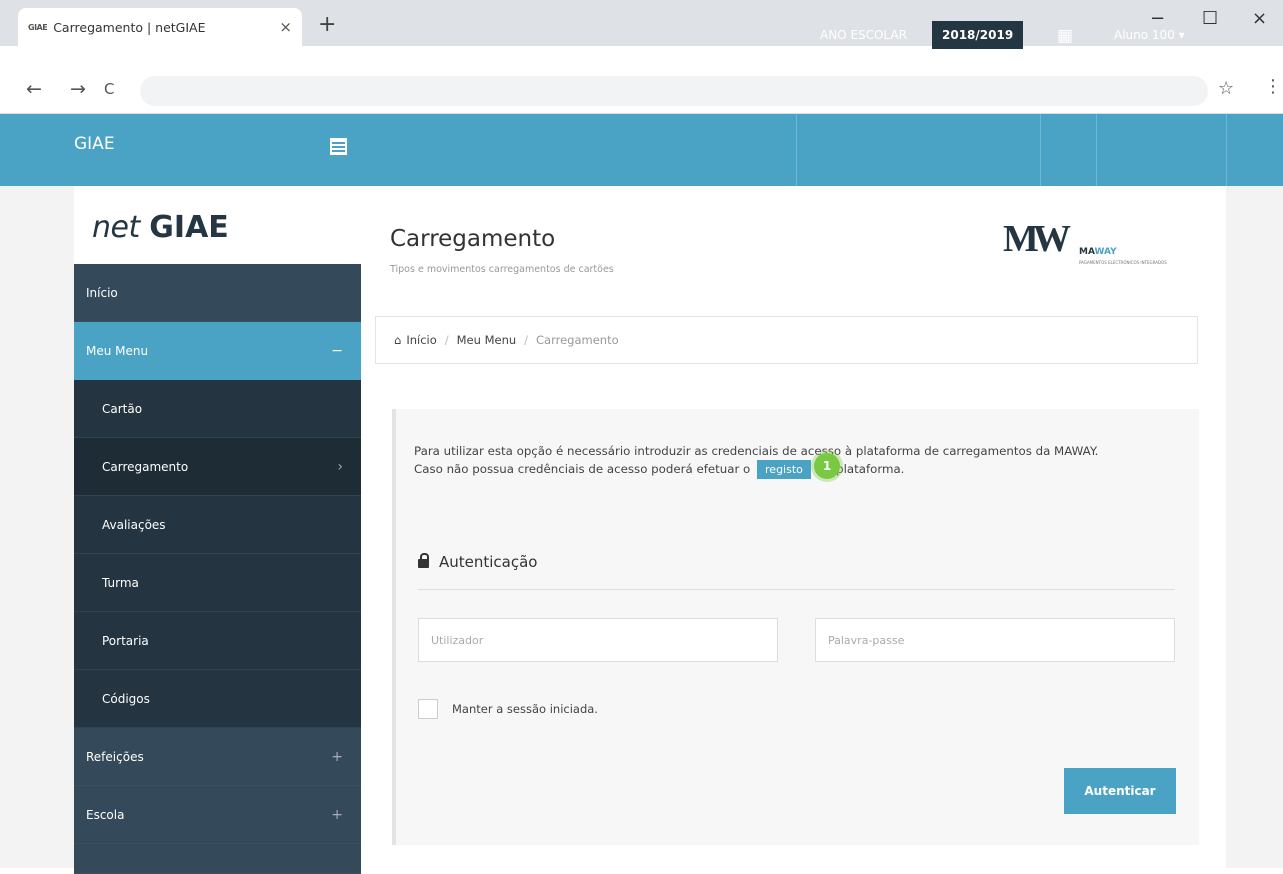 This screenshot has width=1283, height=874. Describe the element at coordinates (421, 340) in the screenshot. I see `breadcrumb-home: Início` at that location.